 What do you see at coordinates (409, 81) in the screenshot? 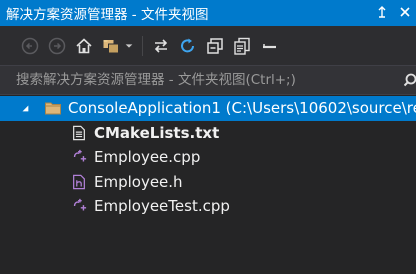
I see `search-icon` at bounding box center [409, 81].